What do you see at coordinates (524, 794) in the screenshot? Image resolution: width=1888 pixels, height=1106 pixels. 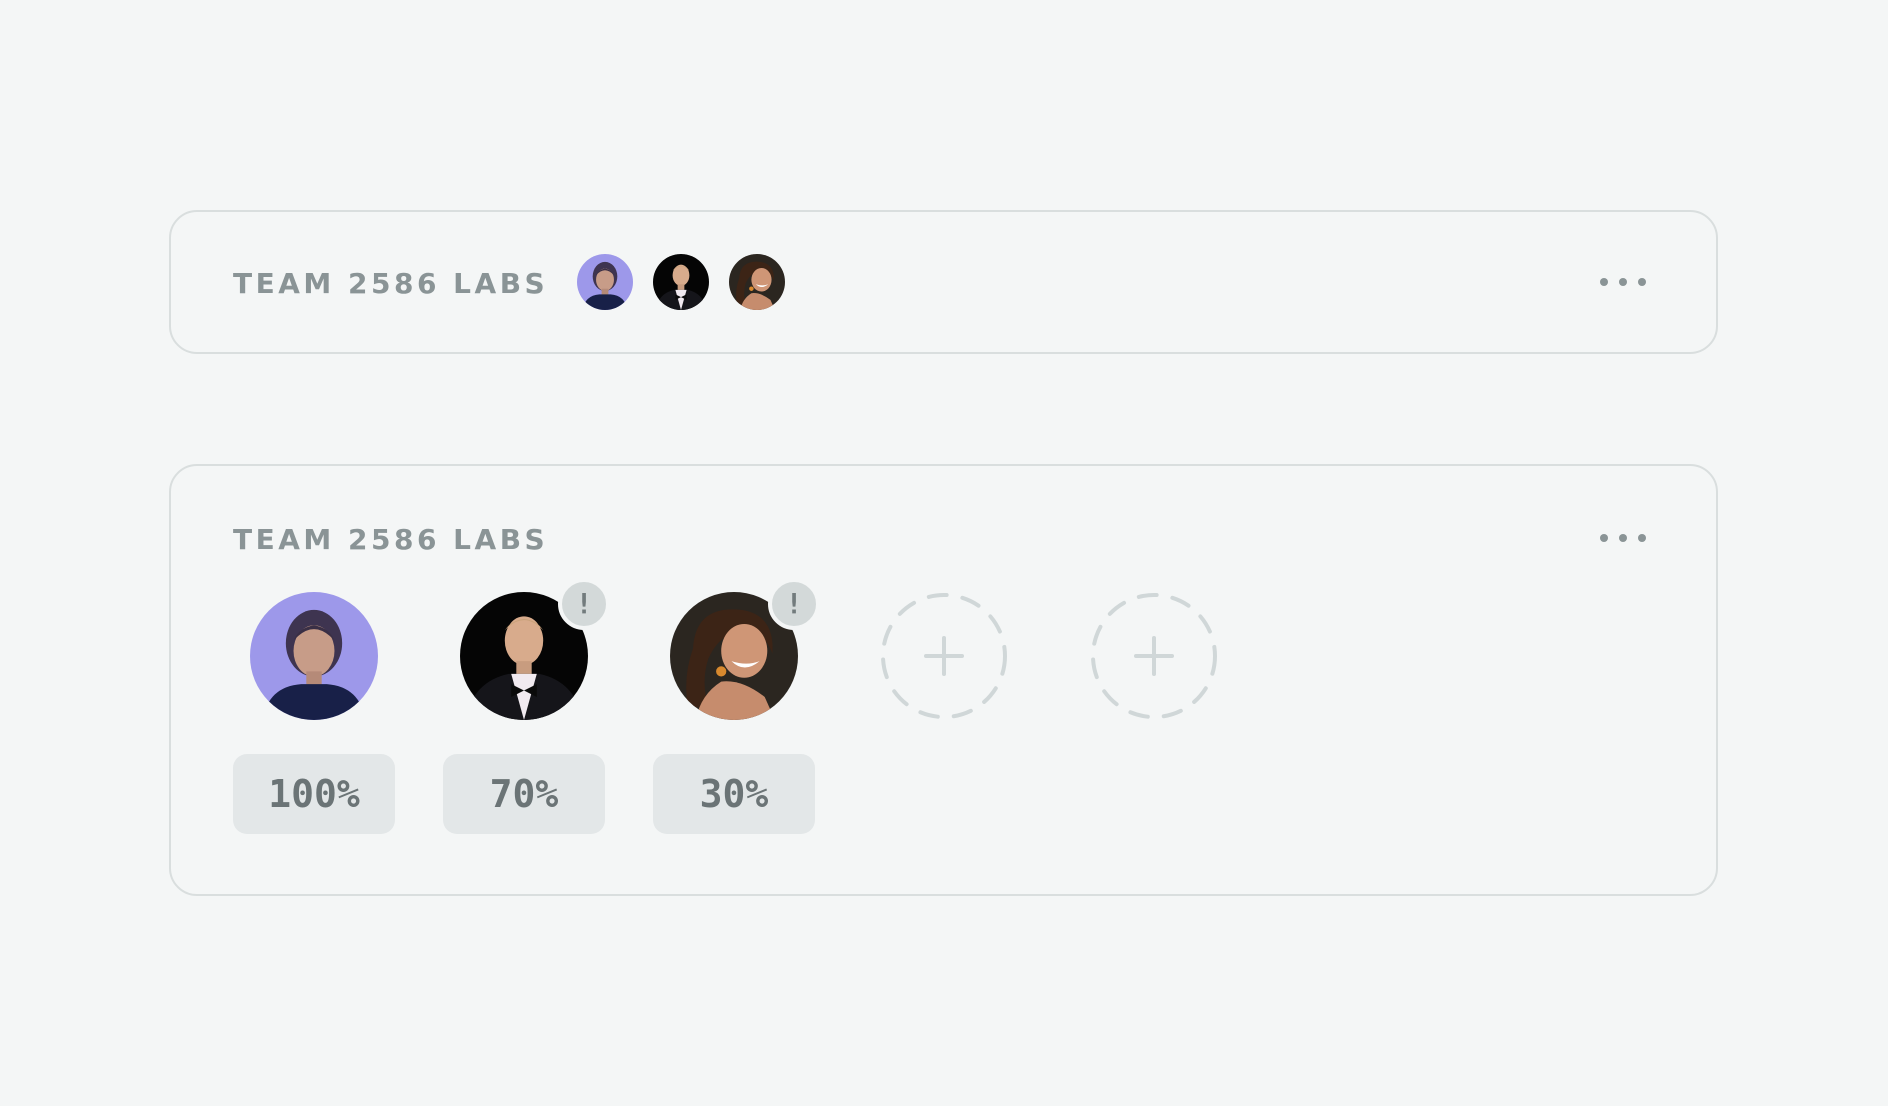 I see `progress-chip: 70%` at bounding box center [524, 794].